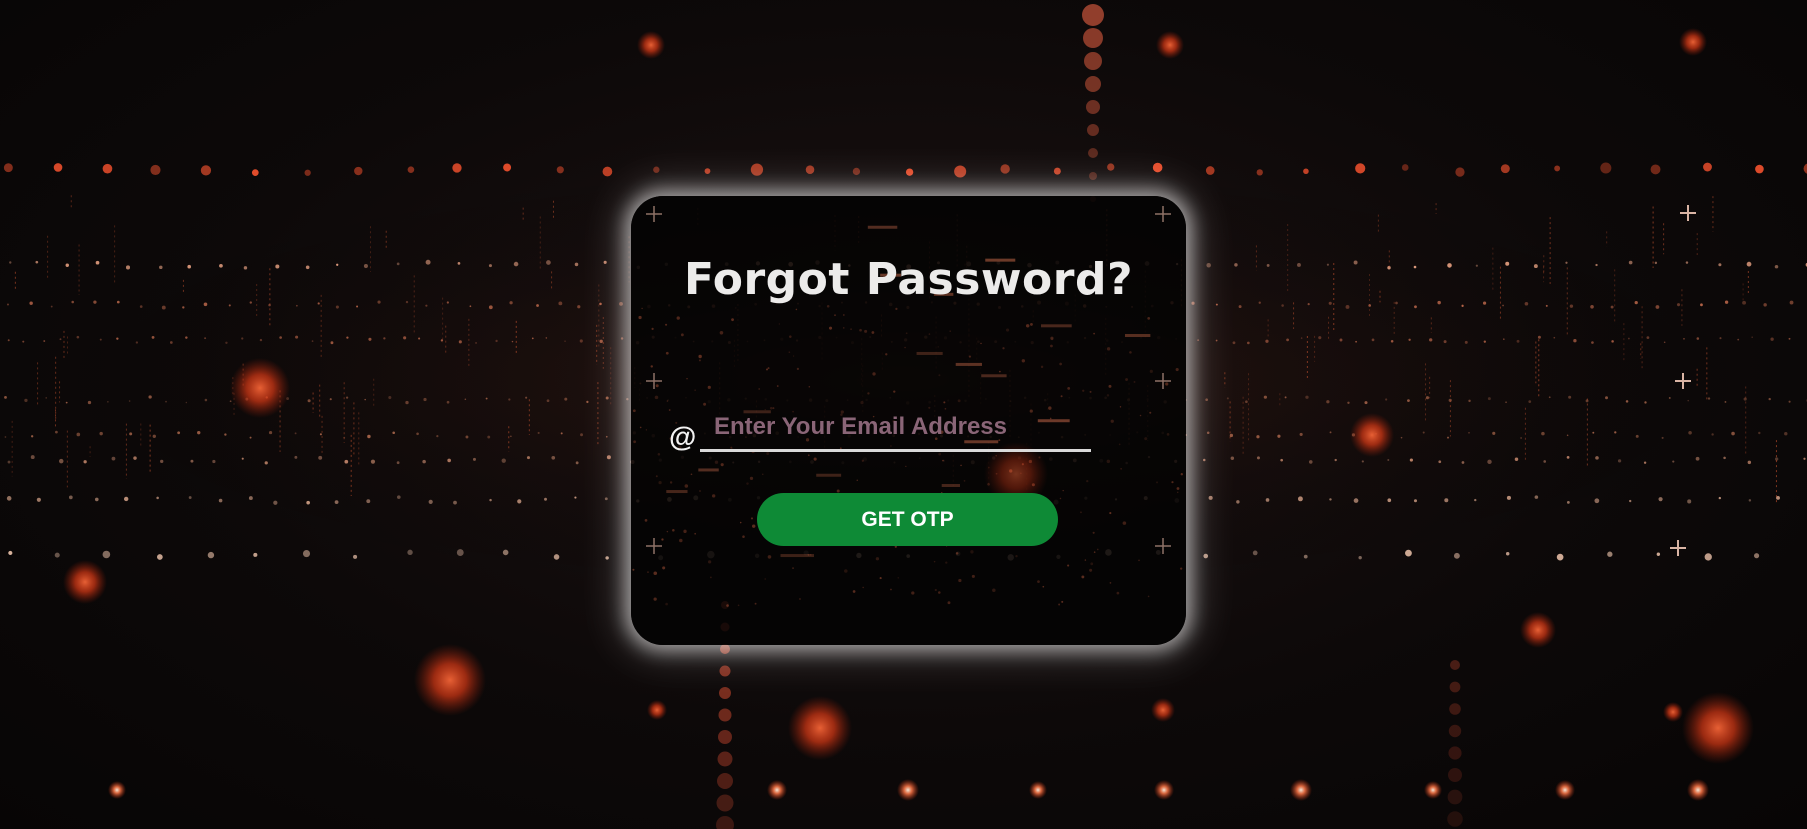 The width and height of the screenshot is (1807, 829). Describe the element at coordinates (895, 430) in the screenshot. I see `email-input` at that location.